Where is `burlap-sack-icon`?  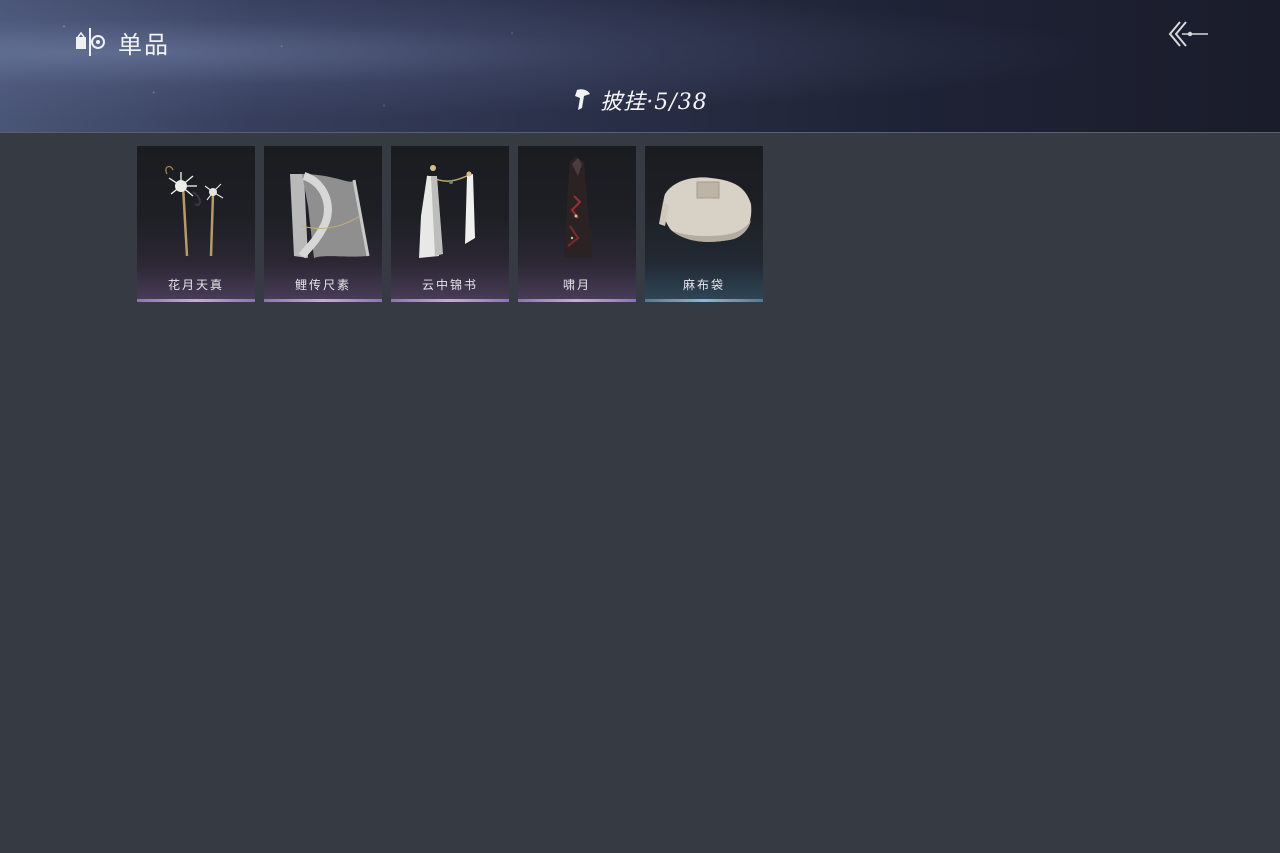 burlap-sack-icon is located at coordinates (705, 209).